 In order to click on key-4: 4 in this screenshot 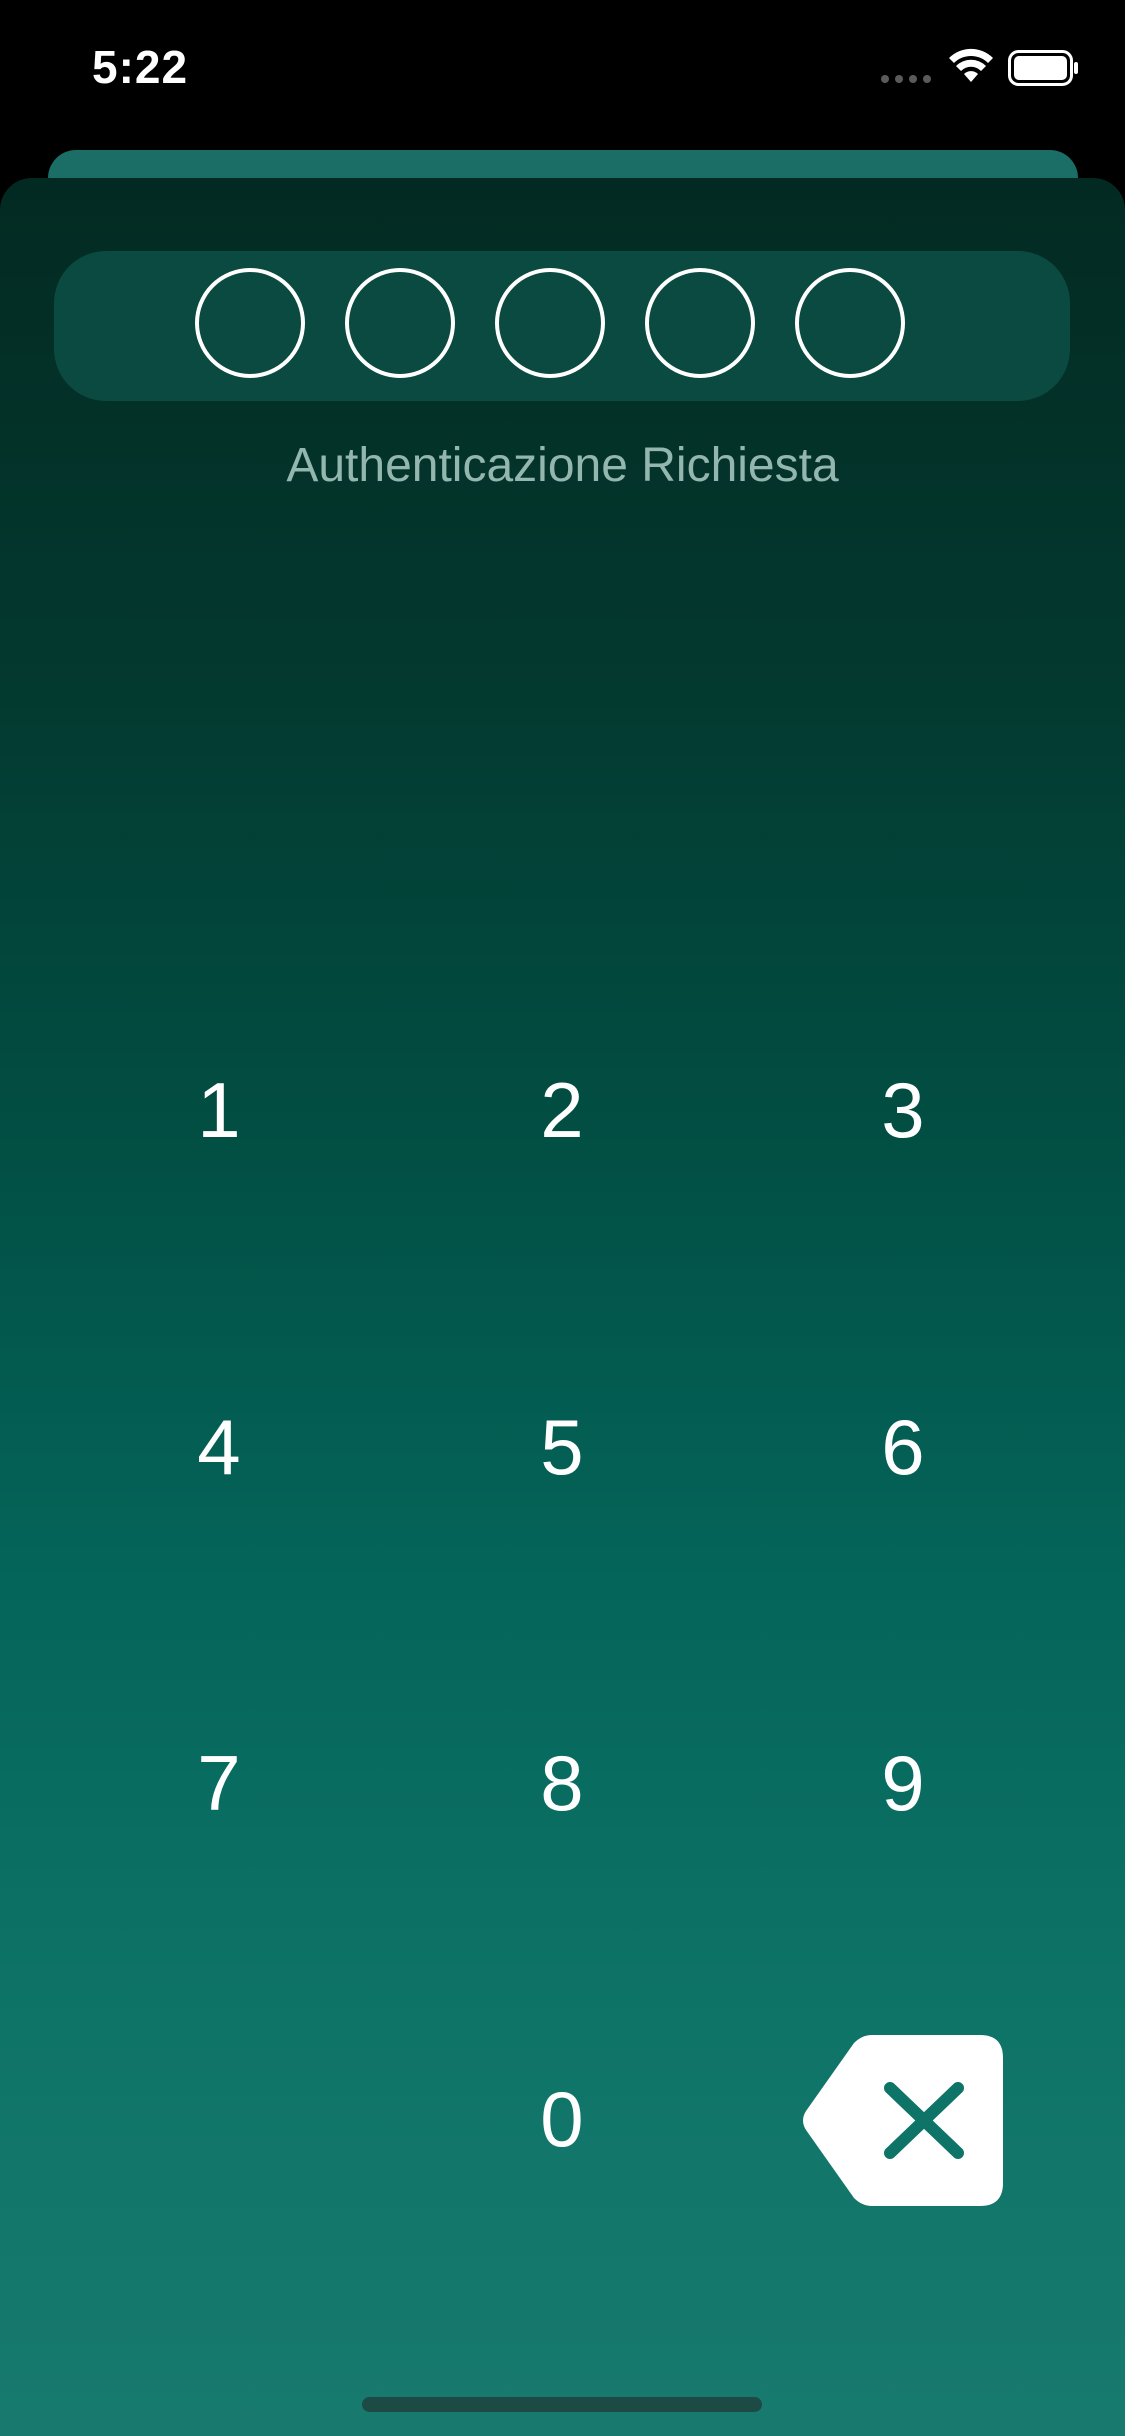, I will do `click(219, 1447)`.